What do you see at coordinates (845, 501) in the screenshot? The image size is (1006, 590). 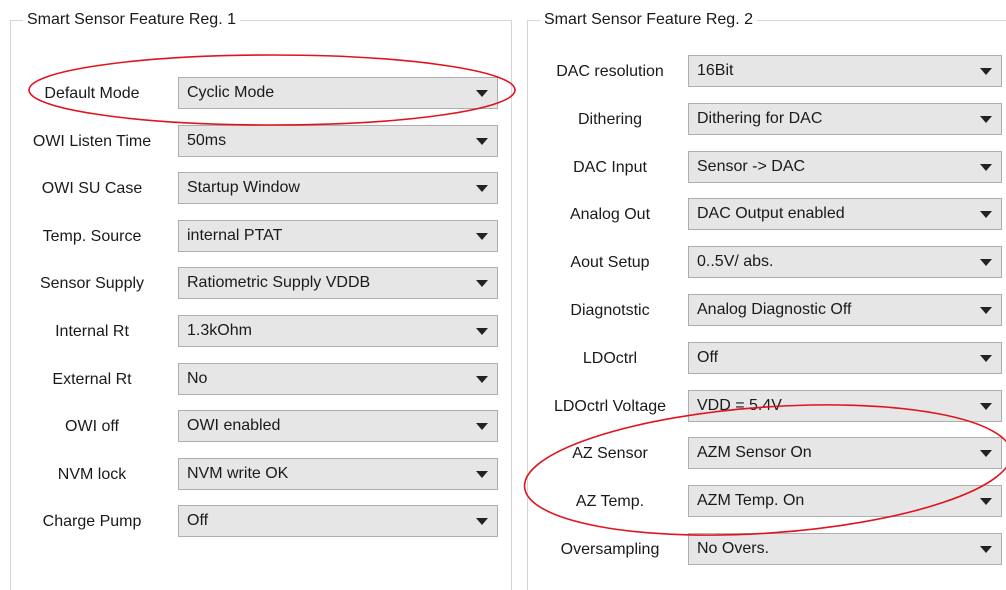 I see `az-temp-dropdown: AZM Temp. On` at bounding box center [845, 501].